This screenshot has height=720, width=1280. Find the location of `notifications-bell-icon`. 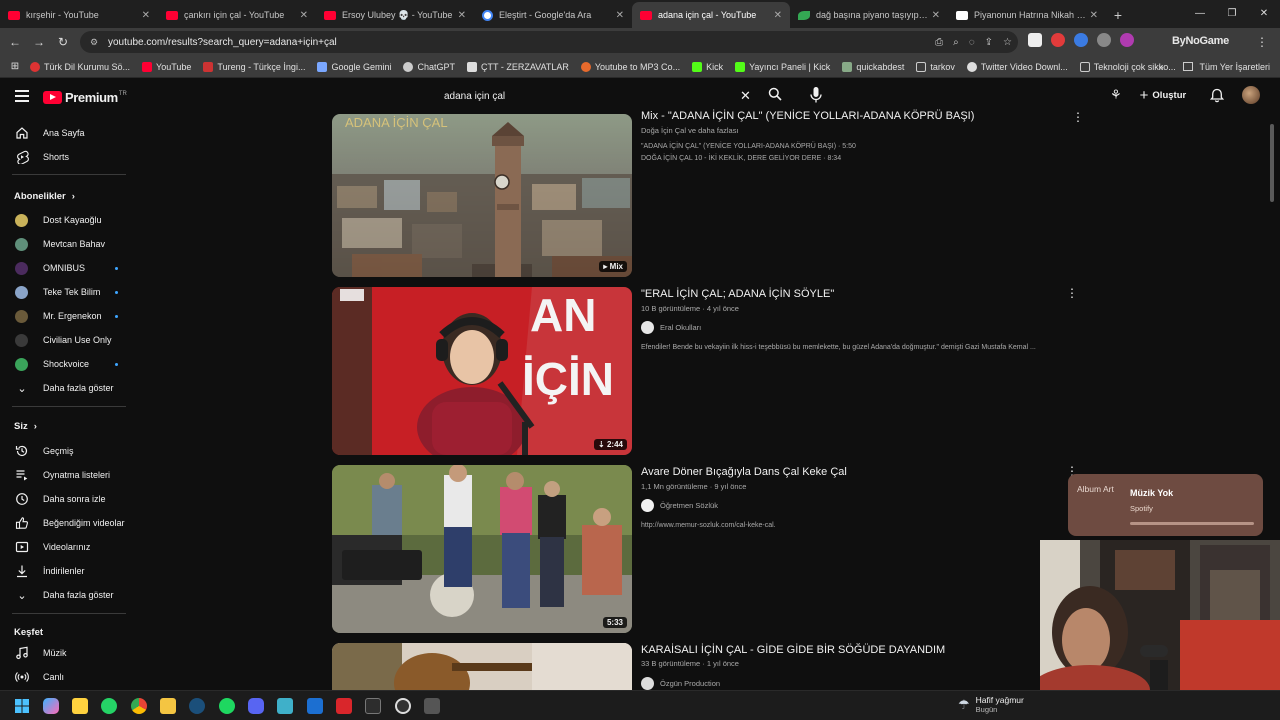

notifications-bell-icon is located at coordinates (1217, 95).